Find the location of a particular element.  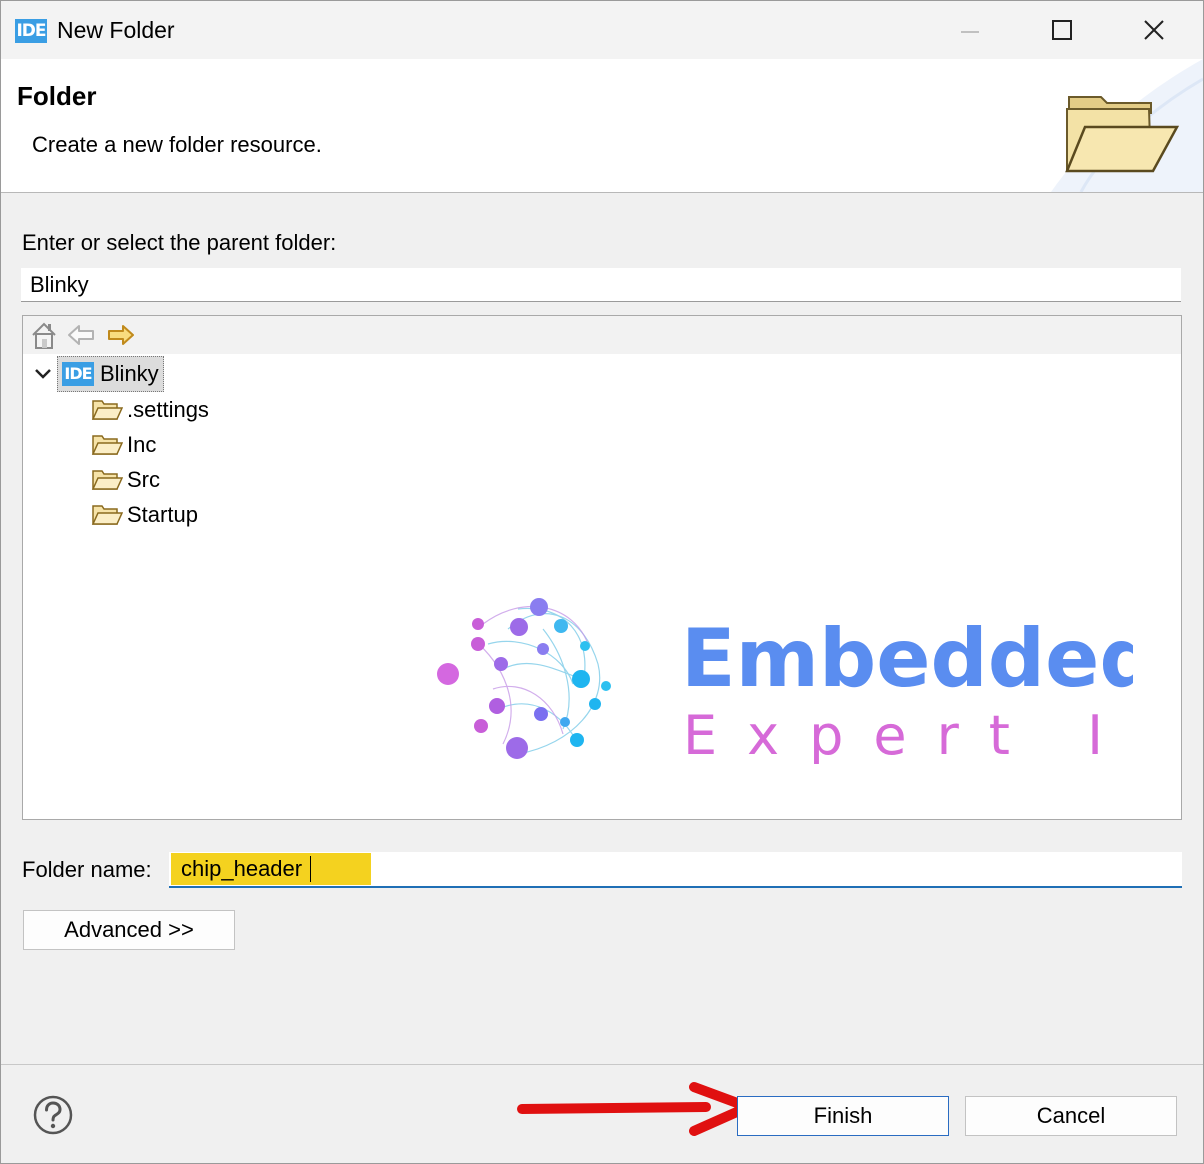

close-button is located at coordinates (1154, 31).